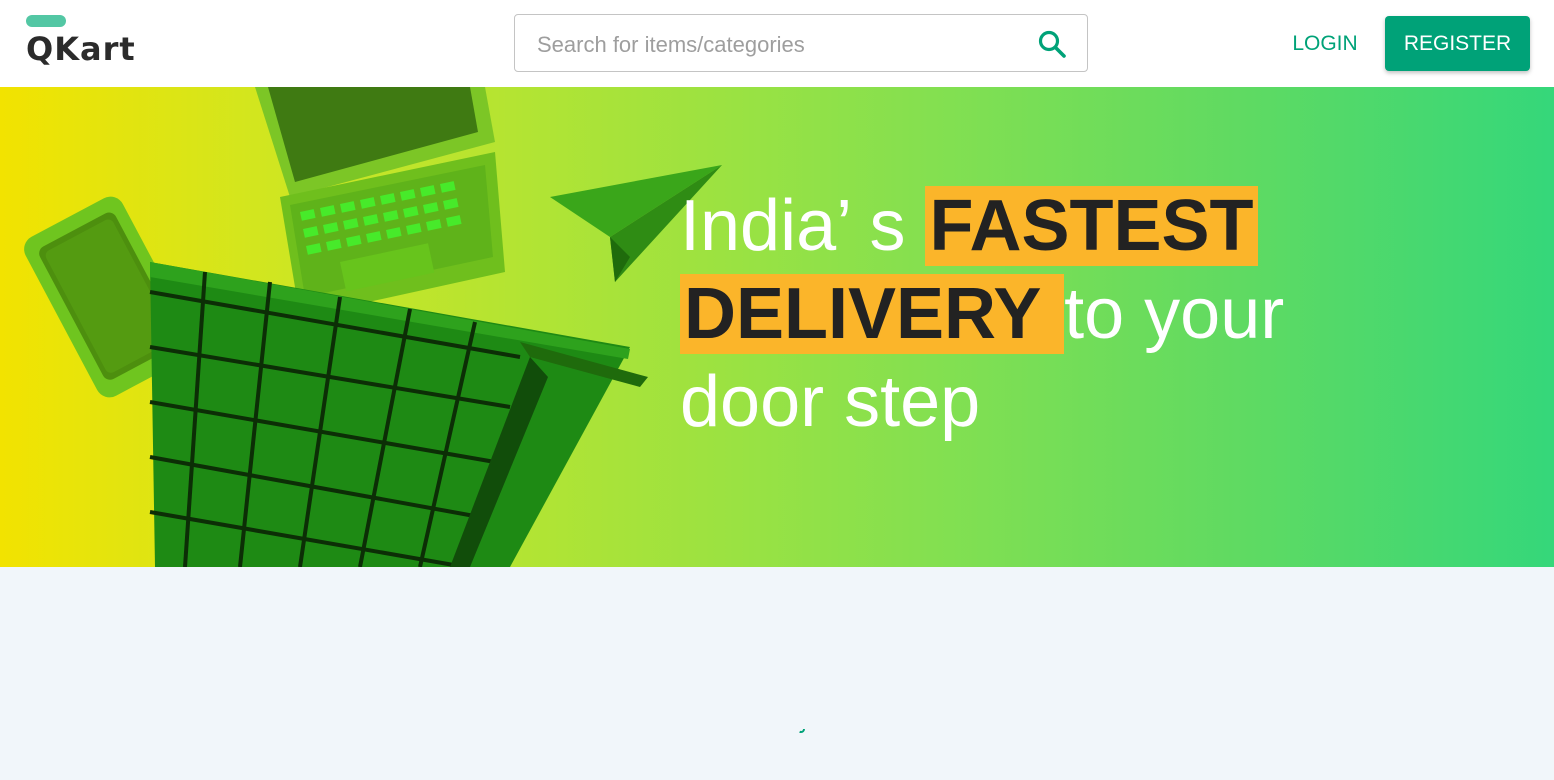 The image size is (1554, 780). What do you see at coordinates (872, 314) in the screenshot?
I see `hero-highlight-delivery: DELIVERY` at bounding box center [872, 314].